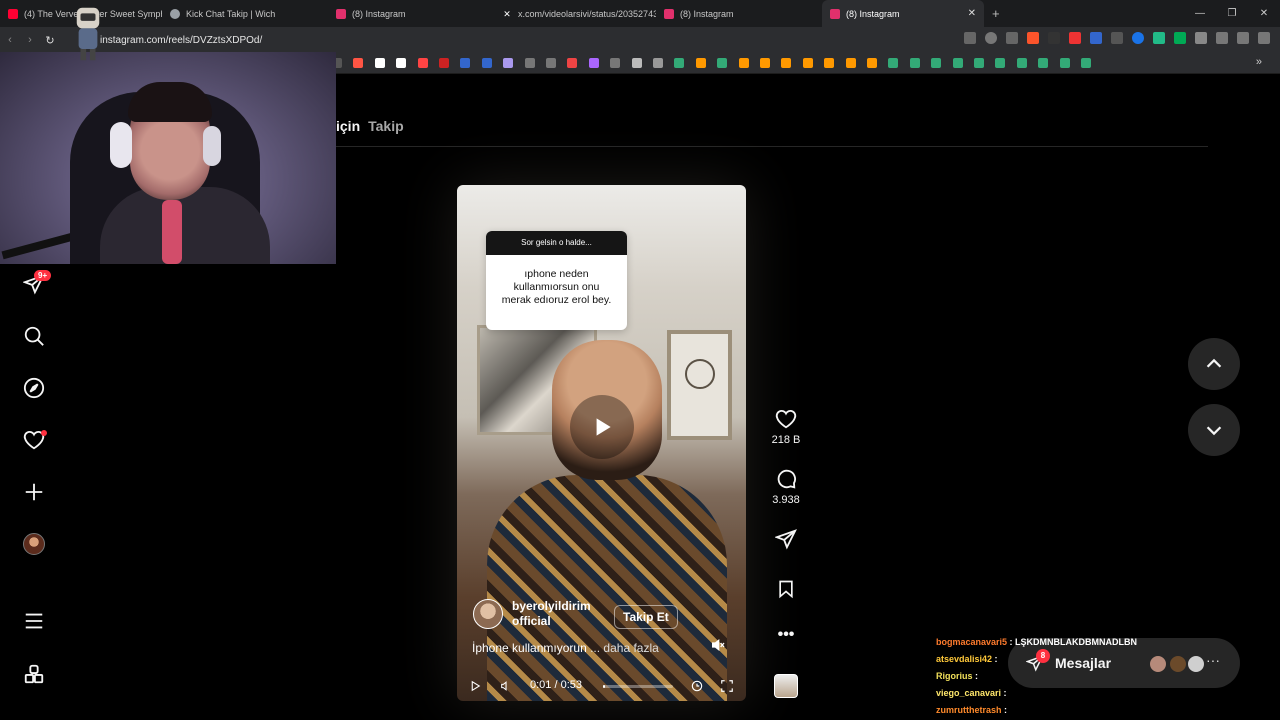 Image resolution: width=1280 pixels, height=720 pixels. I want to click on audio-thumbnail, so click(786, 686).